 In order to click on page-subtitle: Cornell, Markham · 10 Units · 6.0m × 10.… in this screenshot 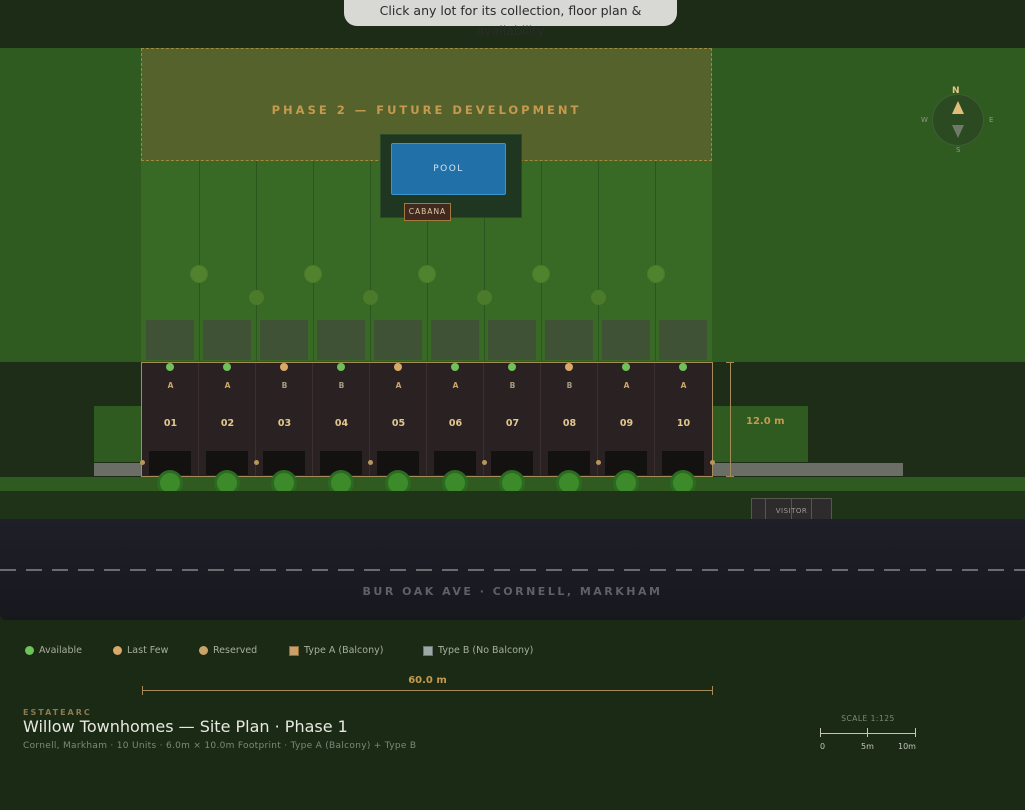, I will do `click(220, 746)`.